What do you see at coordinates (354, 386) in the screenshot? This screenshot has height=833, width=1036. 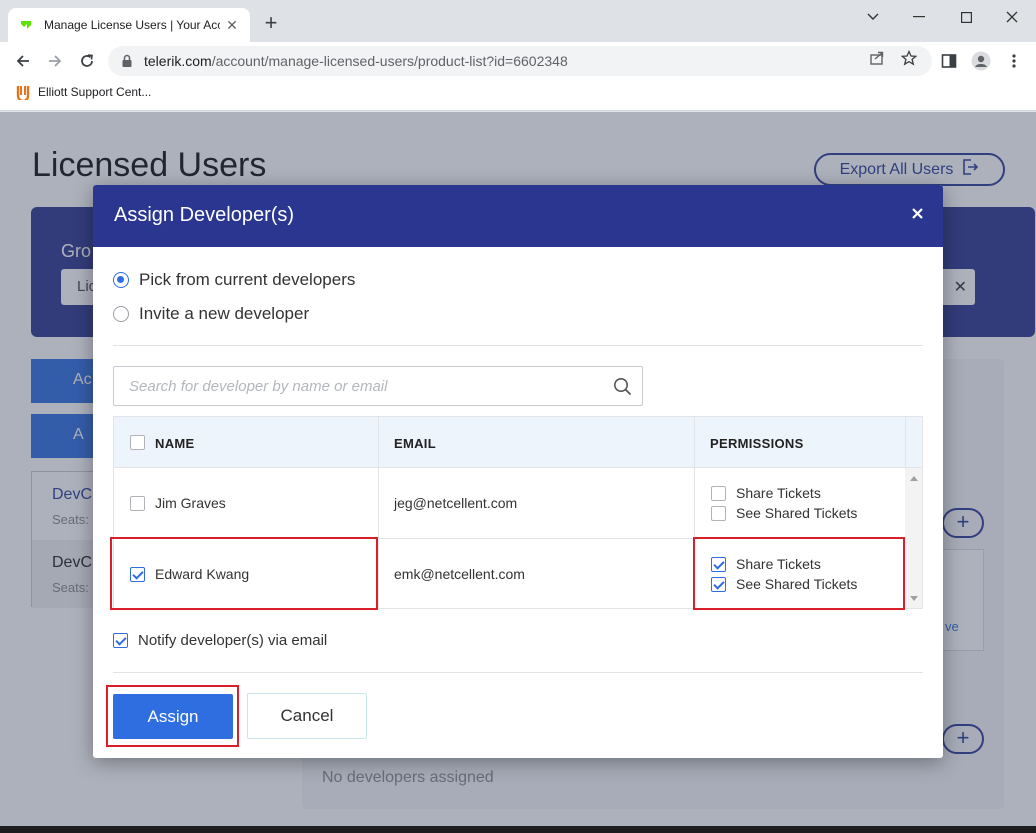 I see `search-input` at bounding box center [354, 386].